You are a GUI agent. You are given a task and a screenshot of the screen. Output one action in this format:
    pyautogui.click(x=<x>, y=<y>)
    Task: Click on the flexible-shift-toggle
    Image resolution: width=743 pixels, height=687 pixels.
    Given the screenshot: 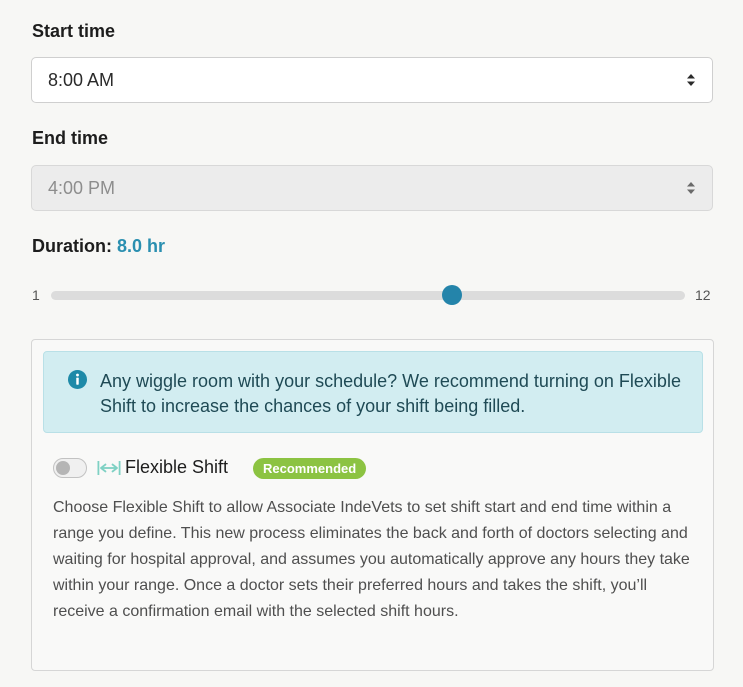 What is the action you would take?
    pyautogui.click(x=70, y=468)
    